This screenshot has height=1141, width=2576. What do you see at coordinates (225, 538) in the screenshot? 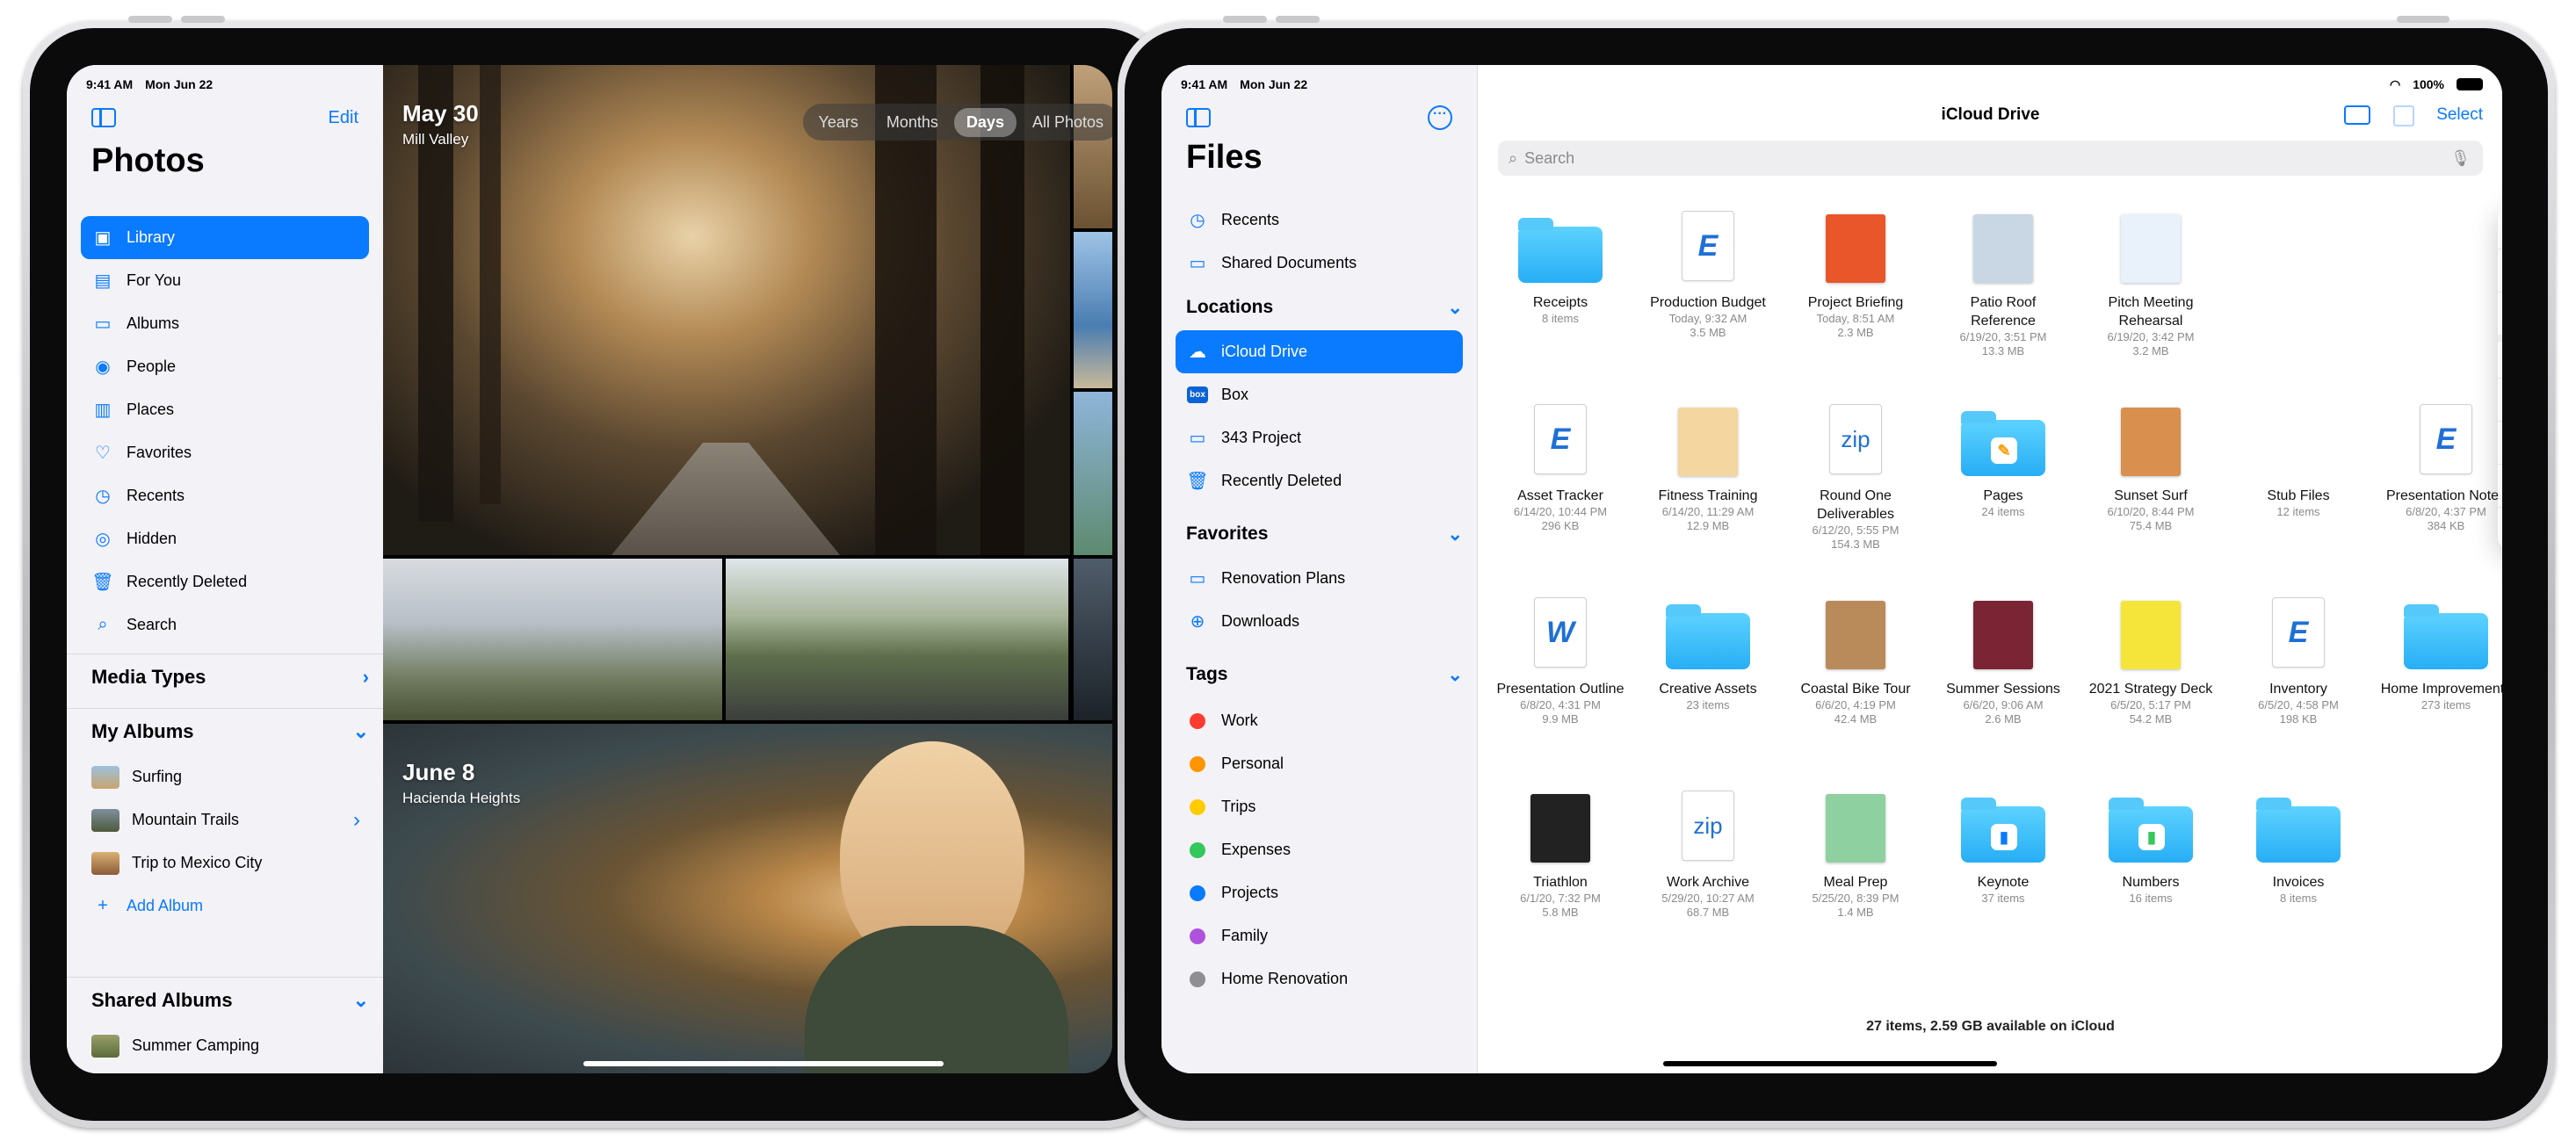
I see `sidebar-item-hidden: ◎ Hidden` at bounding box center [225, 538].